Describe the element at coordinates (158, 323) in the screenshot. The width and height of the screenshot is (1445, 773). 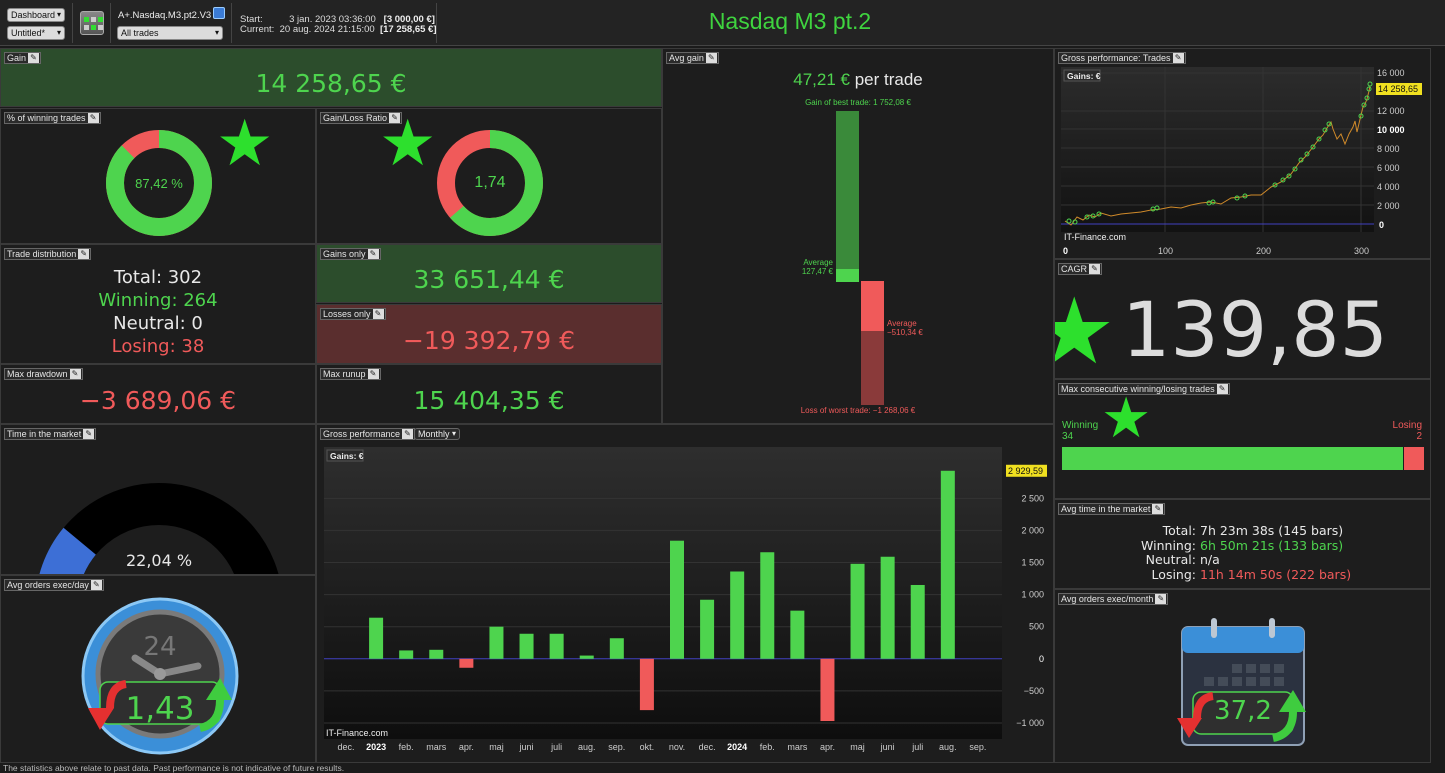
I see `neutral-trades: Neutral: 0` at that location.